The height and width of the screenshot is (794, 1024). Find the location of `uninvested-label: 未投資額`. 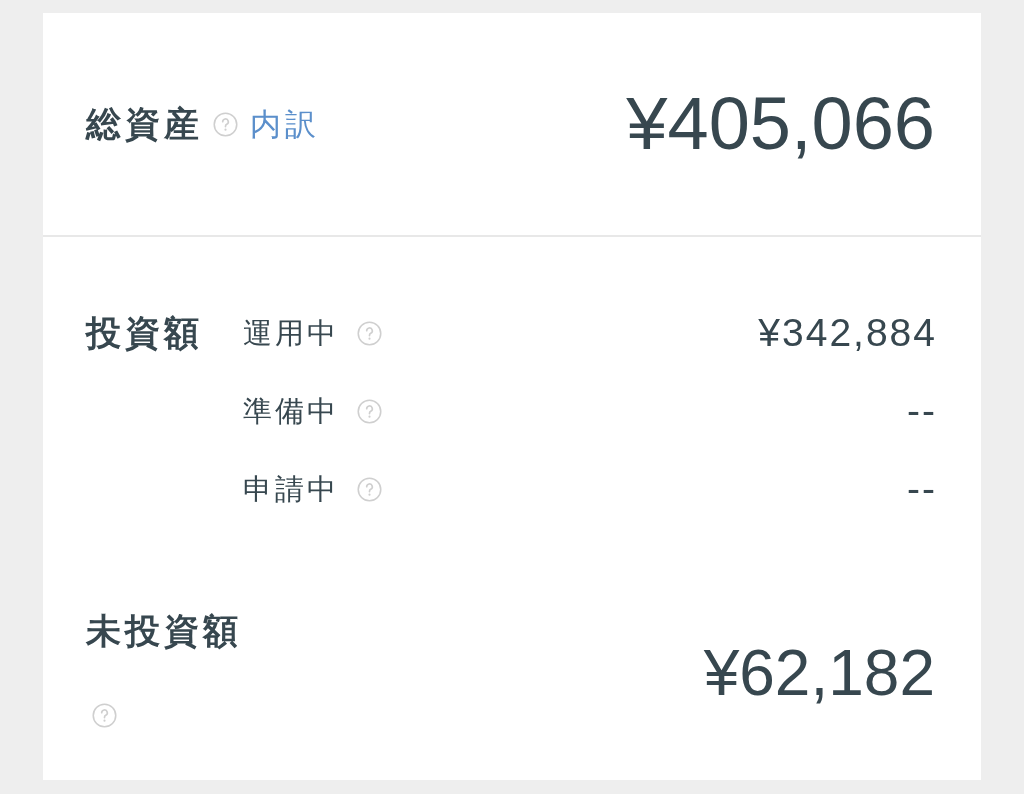

uninvested-label: 未投資額 is located at coordinates (164, 631).